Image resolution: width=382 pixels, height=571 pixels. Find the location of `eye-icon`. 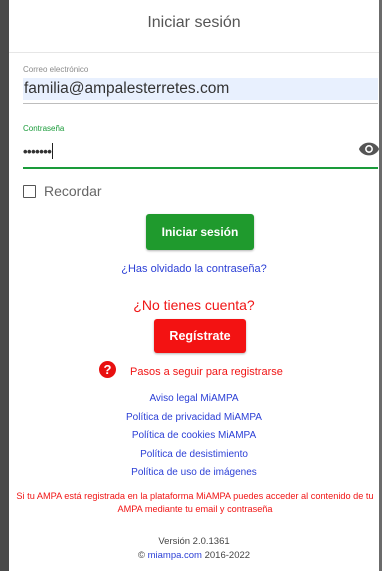

eye-icon is located at coordinates (369, 149).